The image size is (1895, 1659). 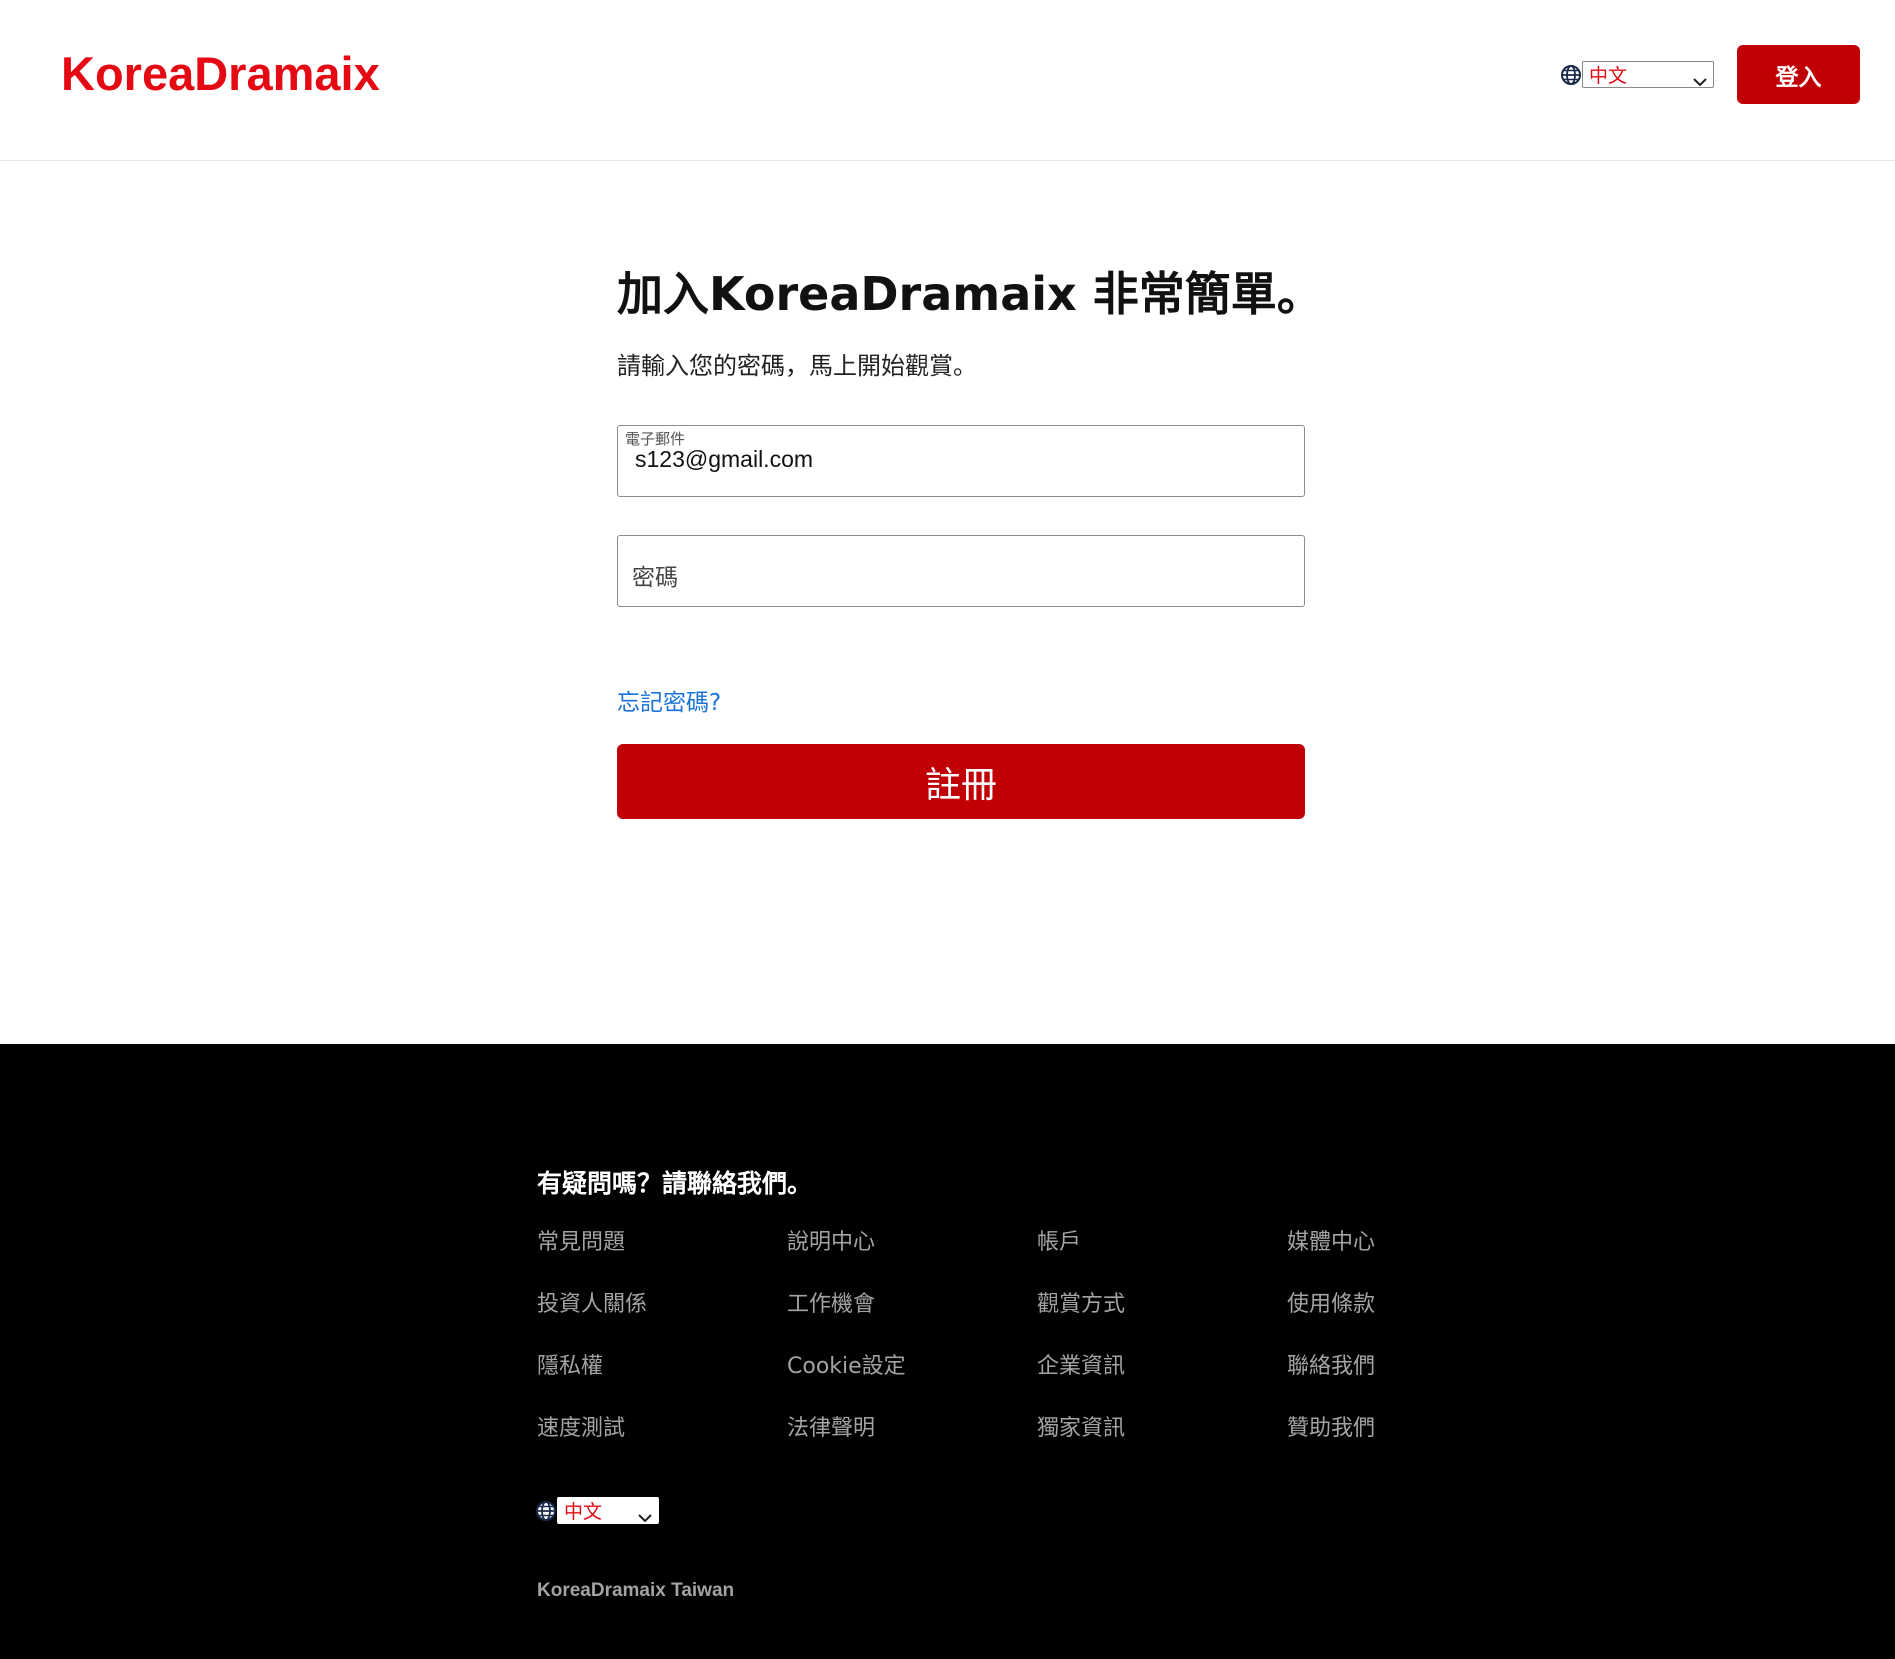 I want to click on footer-link-contact-us: 聯絡我們, so click(x=1331, y=1364).